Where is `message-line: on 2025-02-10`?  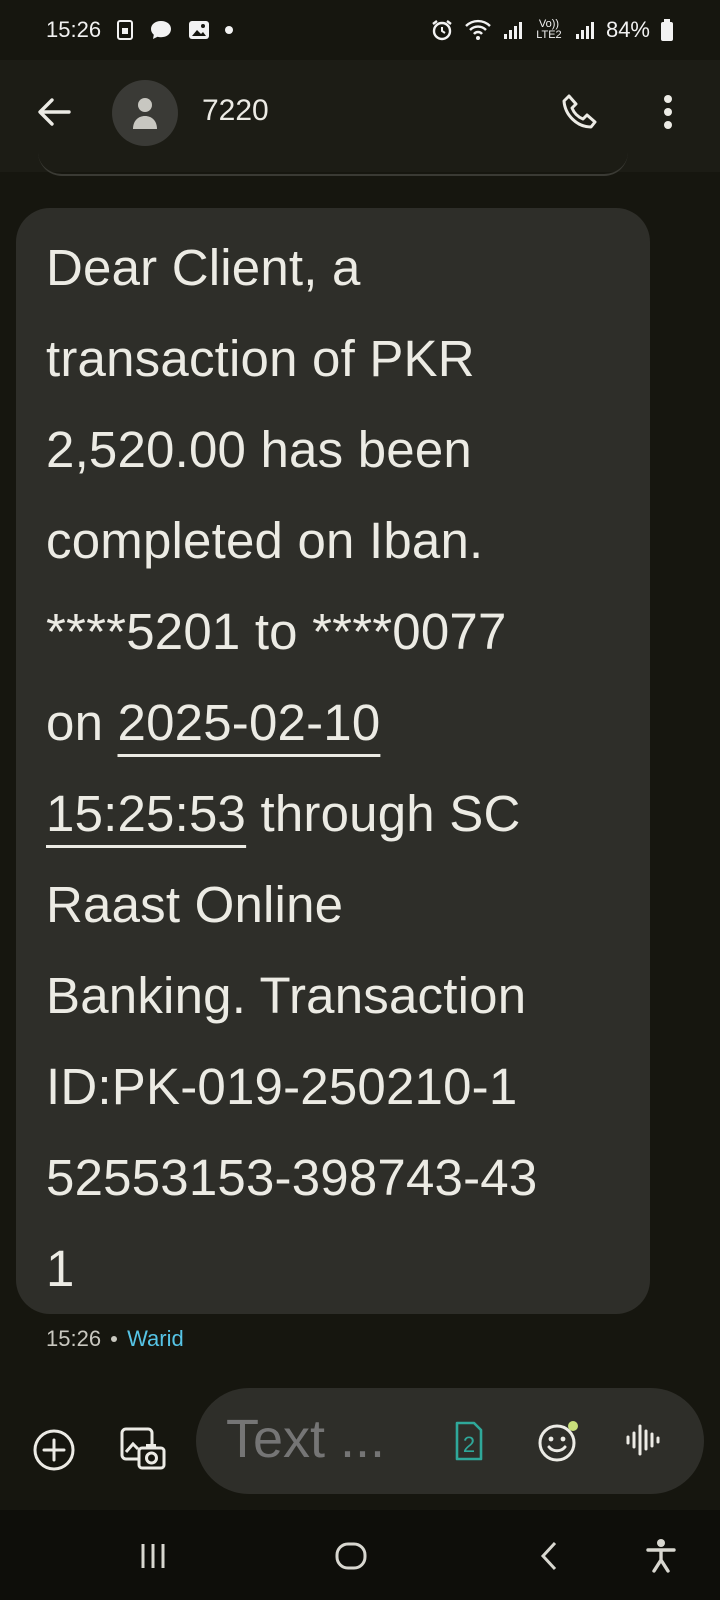
message-line: on 2025-02-10 is located at coordinates (341, 722).